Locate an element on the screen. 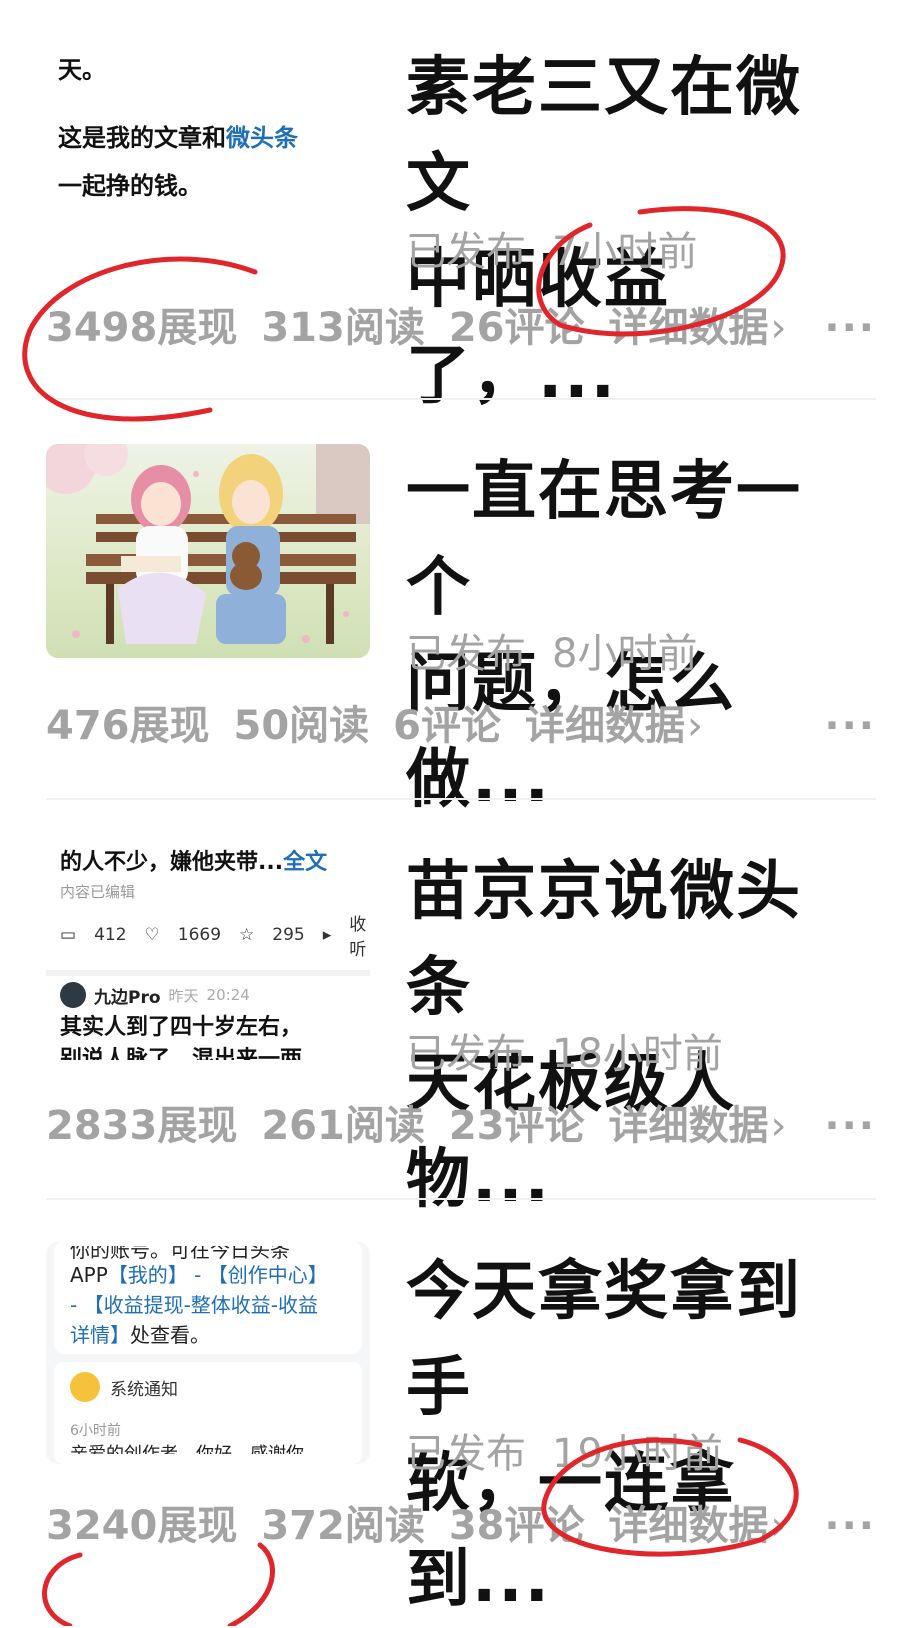  thumb-text: 这是我的文章和微头条 is located at coordinates (220, 138).